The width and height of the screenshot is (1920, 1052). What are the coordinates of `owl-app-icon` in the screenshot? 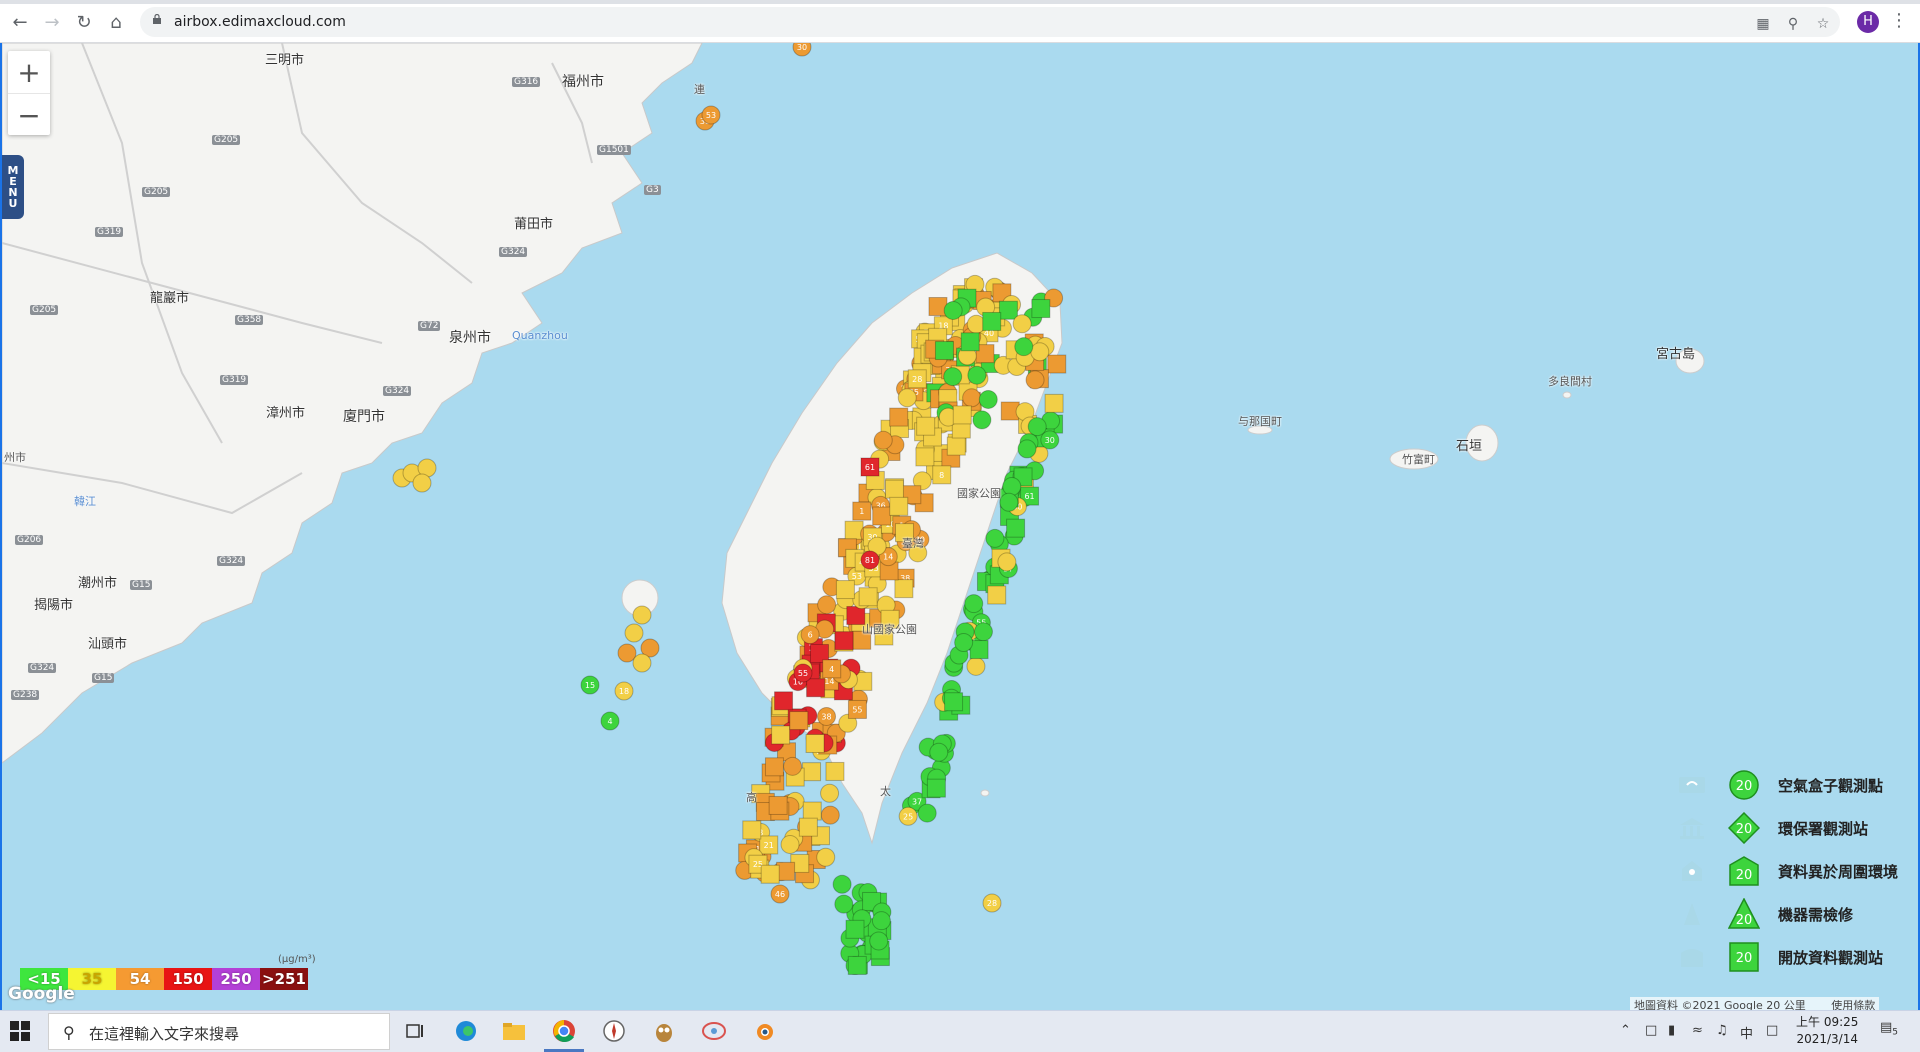 It's located at (664, 1031).